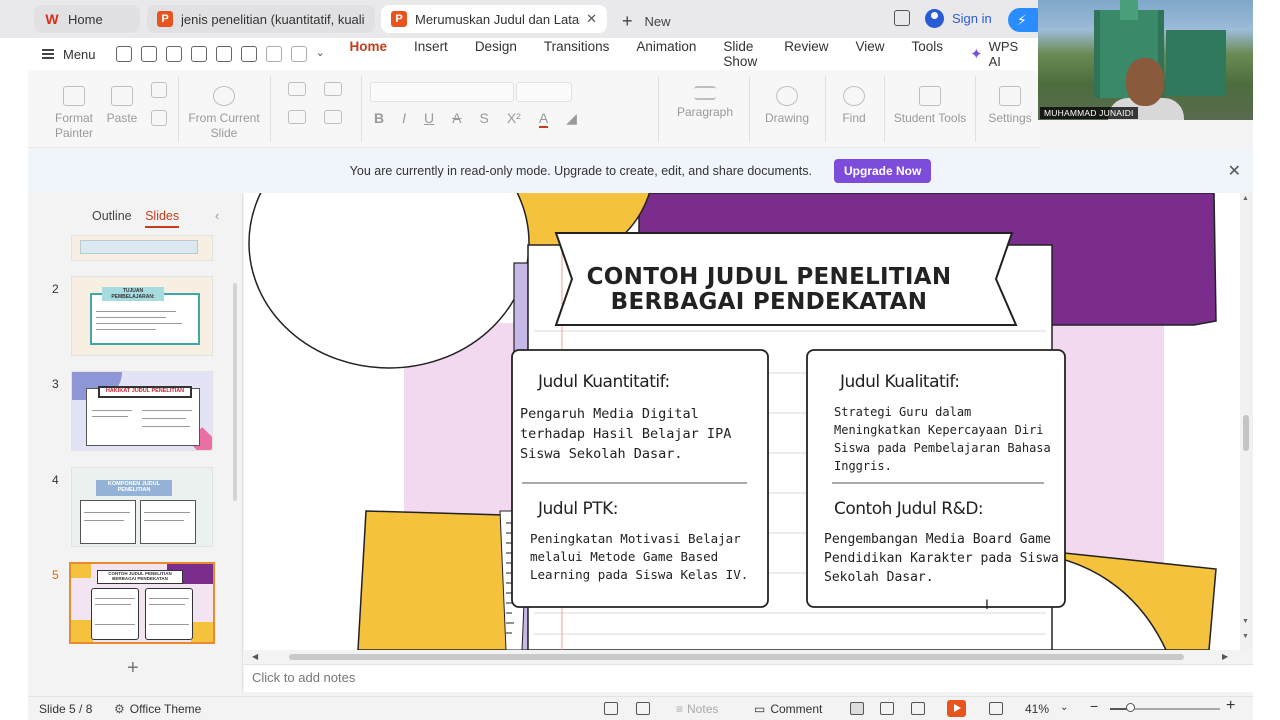  I want to click on tab-home: W Home, so click(87, 19).